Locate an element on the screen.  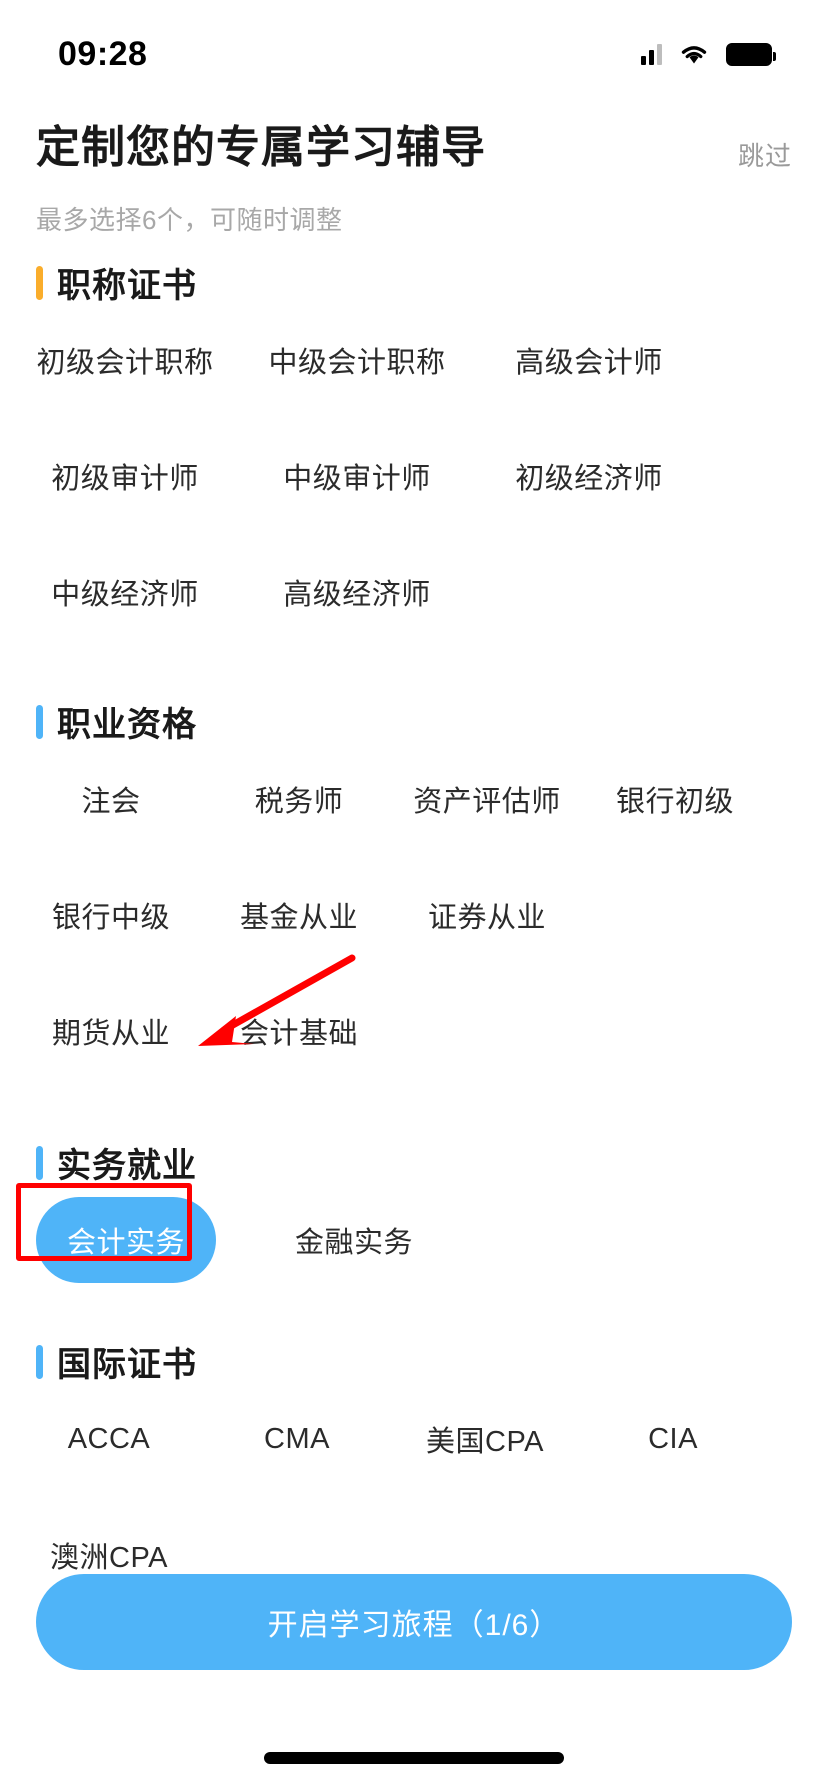
chip-option: 初级审计师 is located at coordinates (125, 476).